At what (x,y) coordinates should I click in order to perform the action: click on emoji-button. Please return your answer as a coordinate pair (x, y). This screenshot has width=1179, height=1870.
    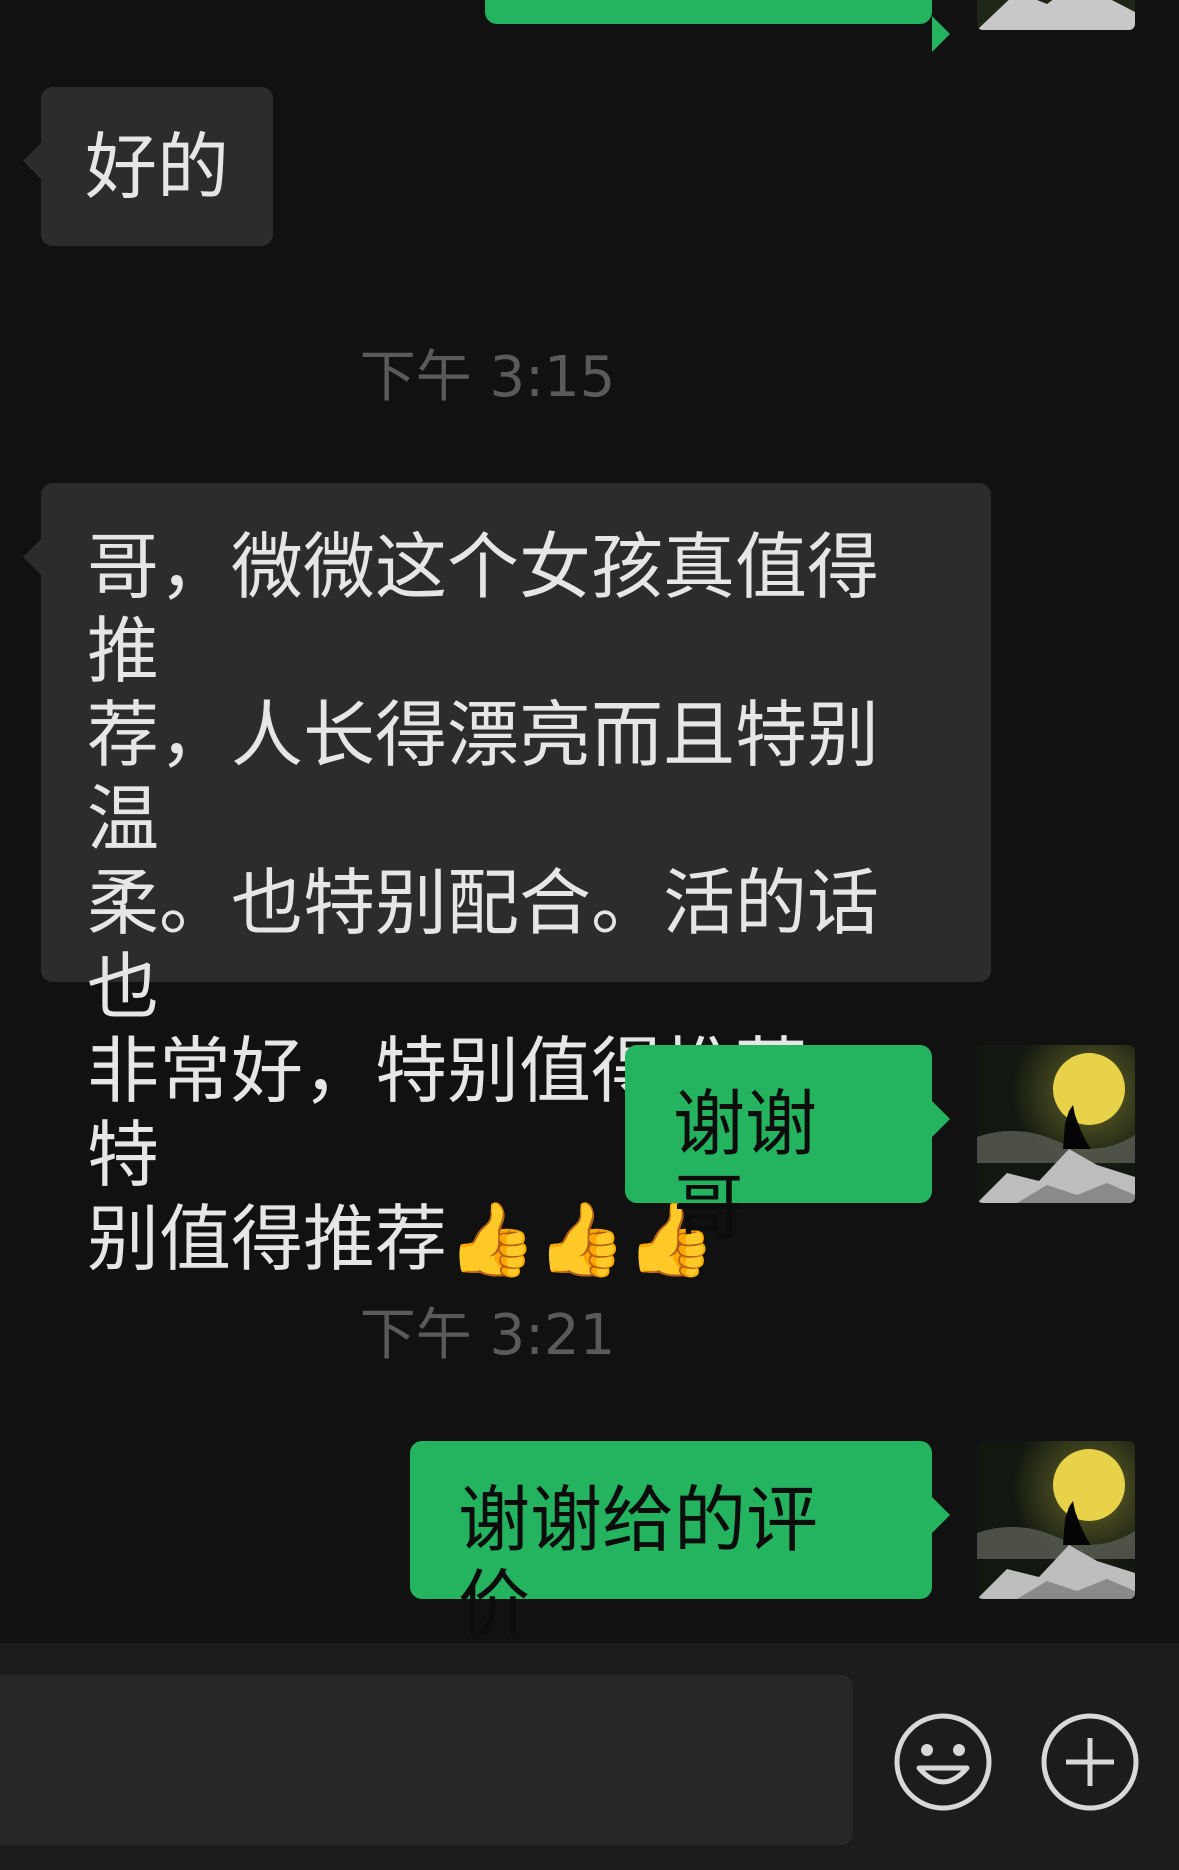
    Looking at the image, I should click on (943, 1762).